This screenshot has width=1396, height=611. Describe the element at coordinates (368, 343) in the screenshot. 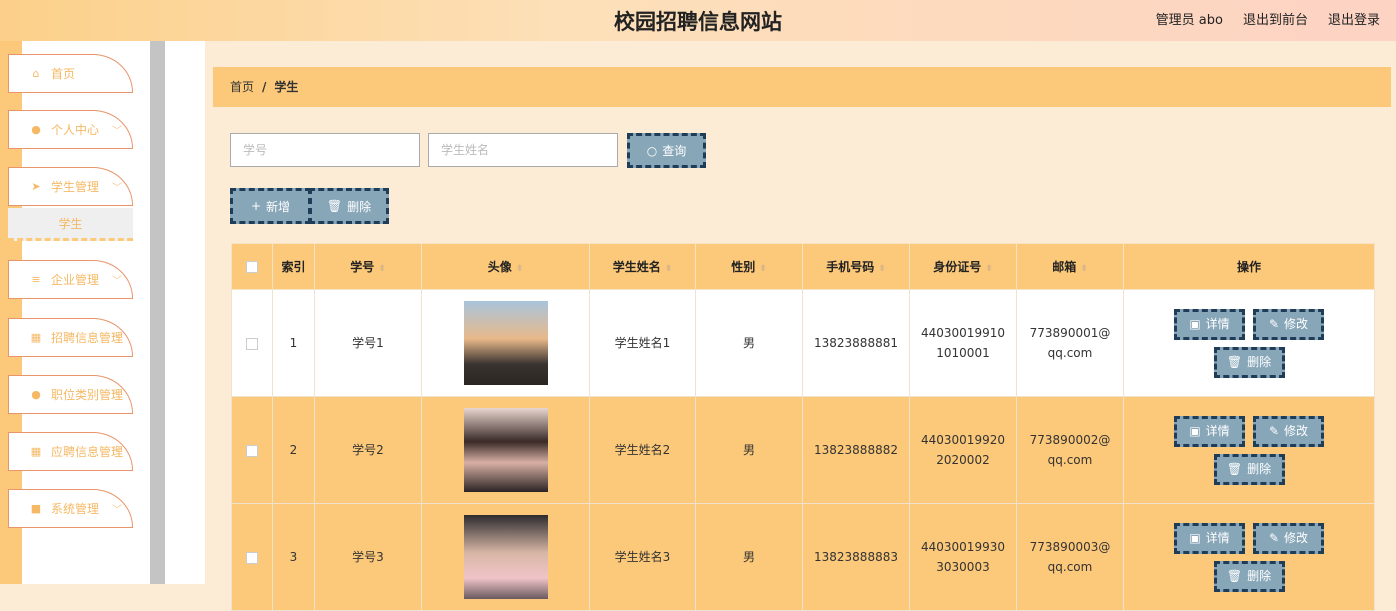

I see `cell-student-id: 学号1` at that location.